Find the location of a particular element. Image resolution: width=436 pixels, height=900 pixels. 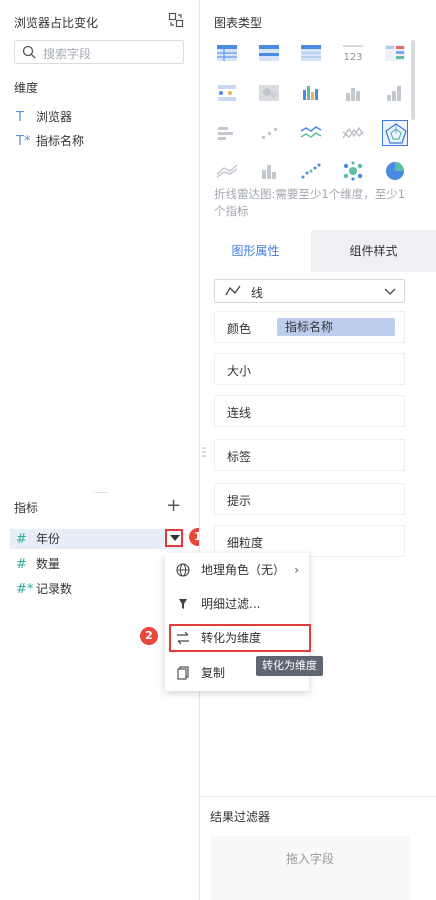

property-label: 提示 is located at coordinates (239, 501).